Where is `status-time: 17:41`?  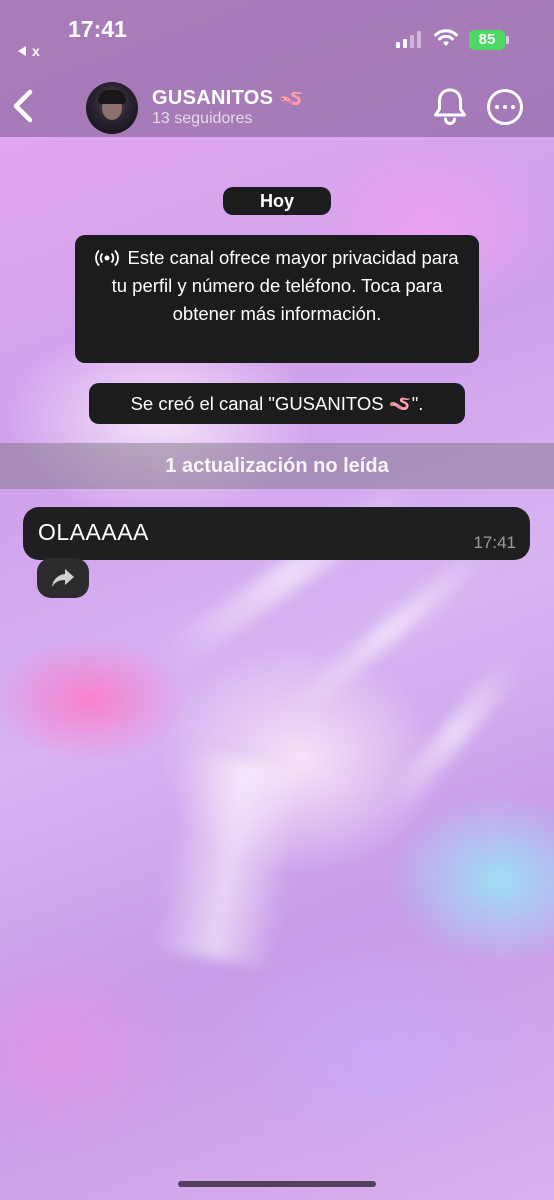
status-time: 17:41 is located at coordinates (97, 29).